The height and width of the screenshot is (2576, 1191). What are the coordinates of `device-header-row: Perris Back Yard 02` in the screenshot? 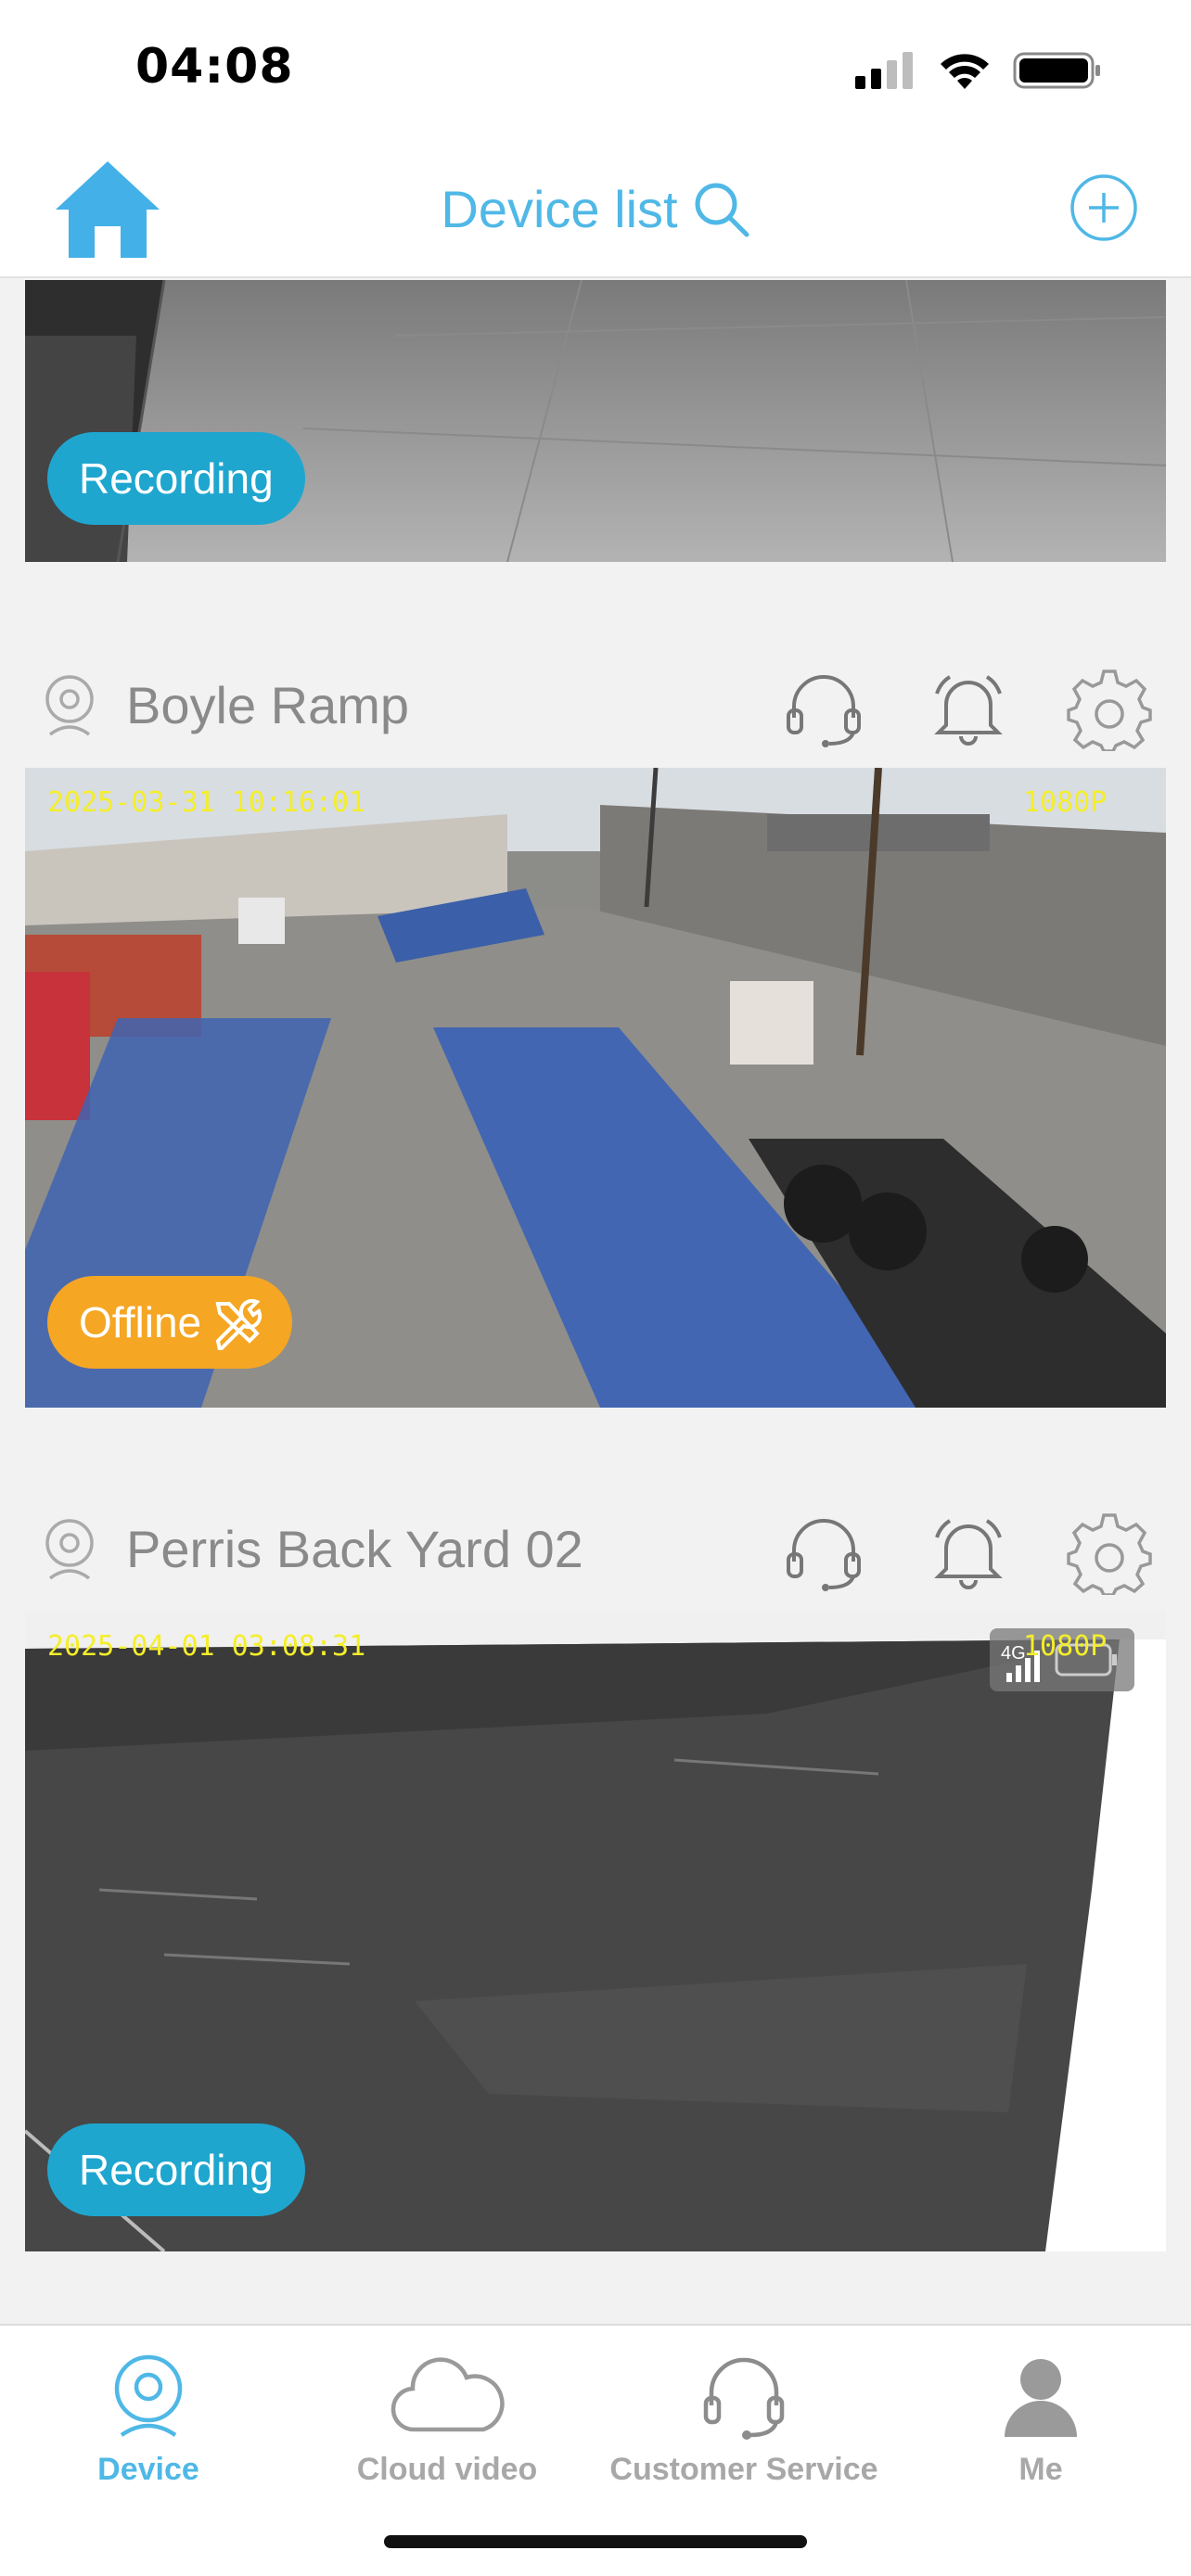 It's located at (595, 1545).